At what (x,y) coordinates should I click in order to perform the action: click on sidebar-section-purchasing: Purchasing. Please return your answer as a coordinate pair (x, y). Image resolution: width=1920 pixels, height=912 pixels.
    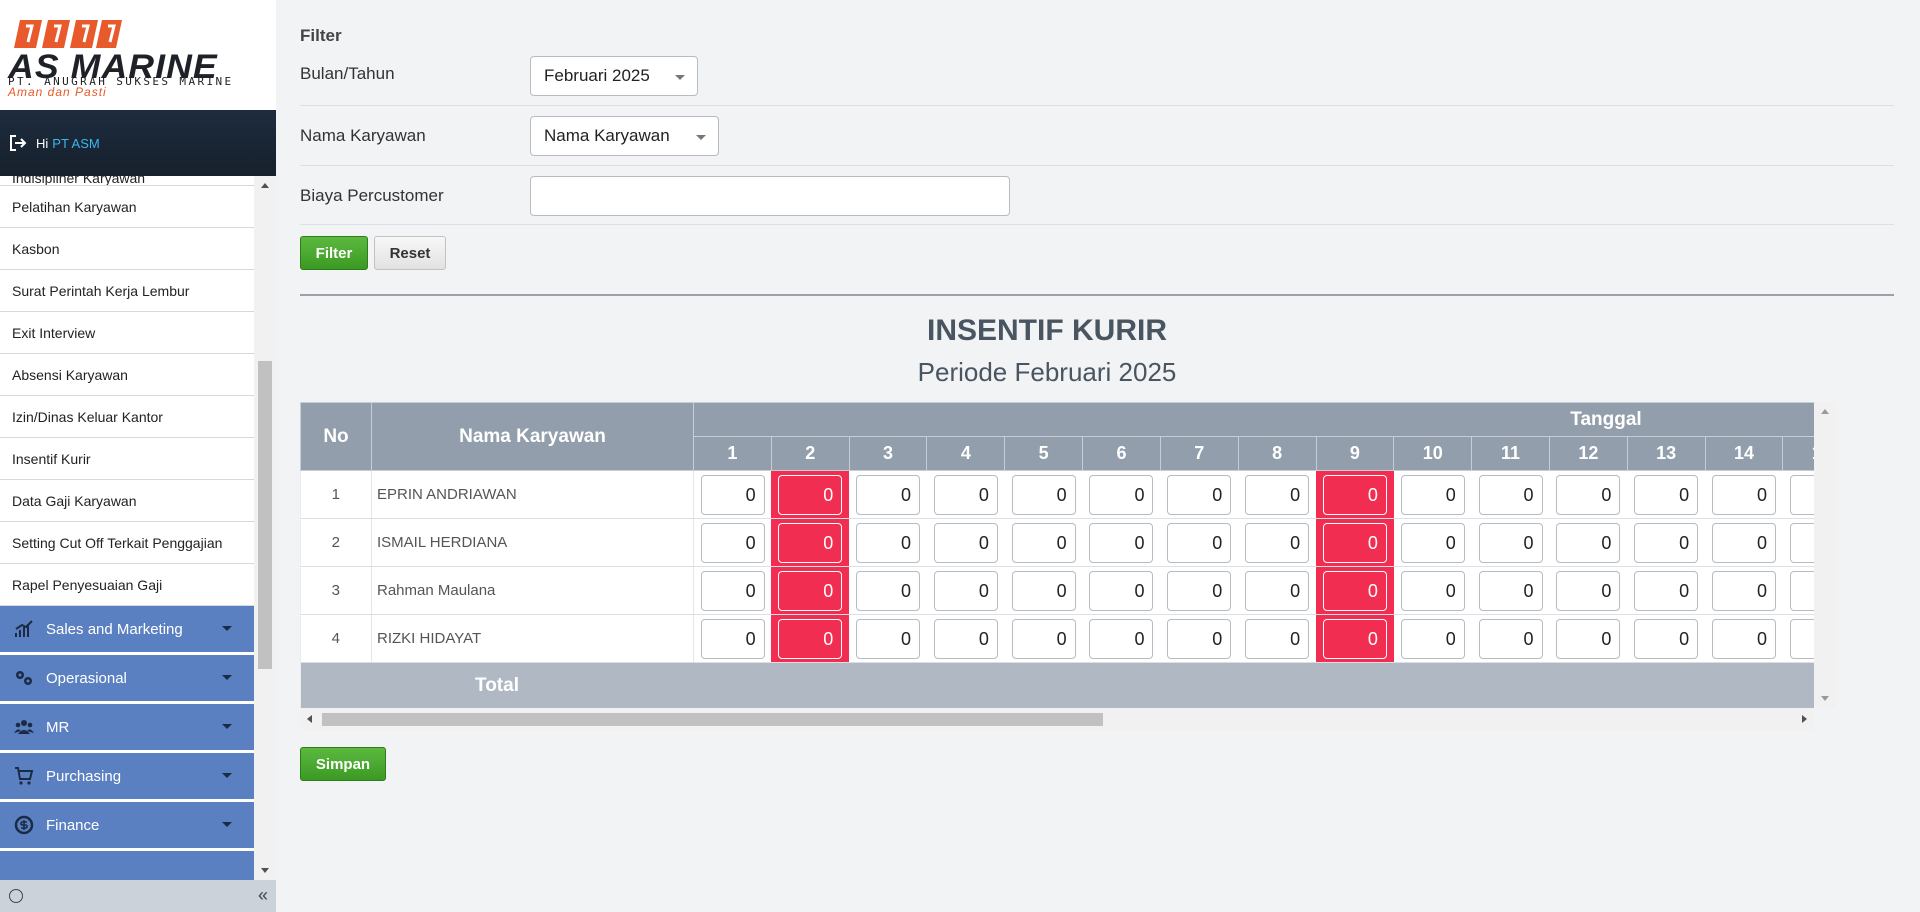
    Looking at the image, I should click on (127, 776).